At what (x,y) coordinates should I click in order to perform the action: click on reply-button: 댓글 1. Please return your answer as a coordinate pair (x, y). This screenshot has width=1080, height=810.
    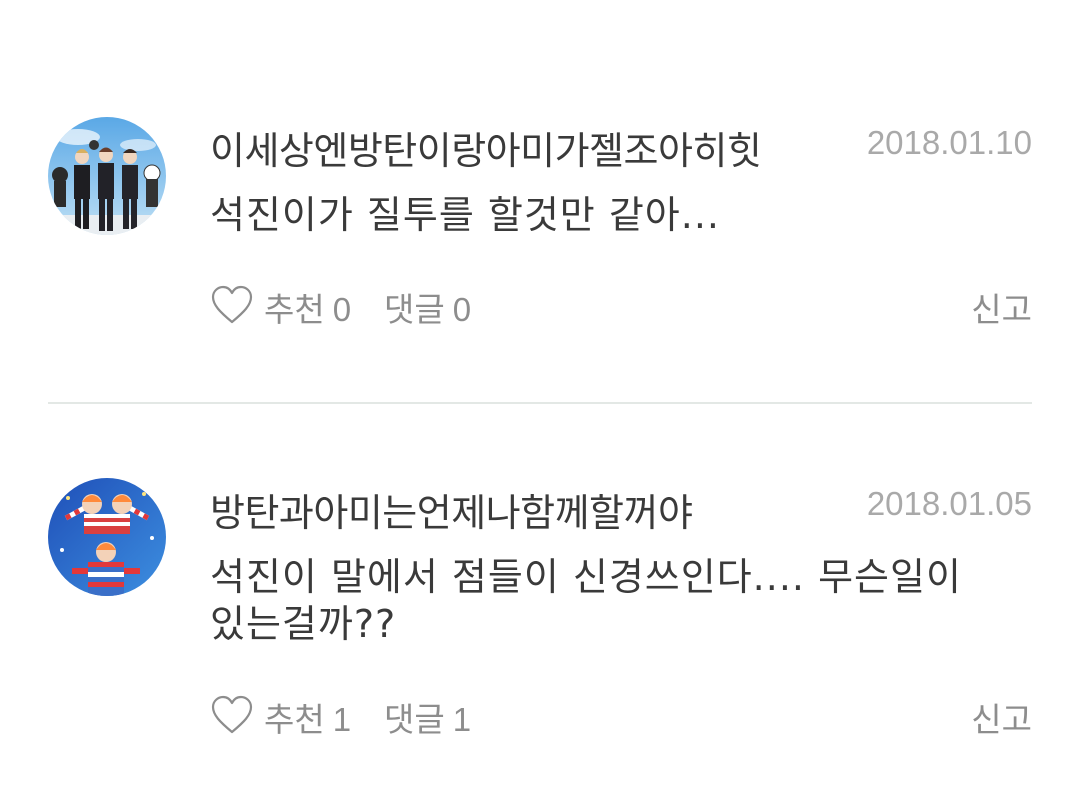
    Looking at the image, I should click on (427, 717).